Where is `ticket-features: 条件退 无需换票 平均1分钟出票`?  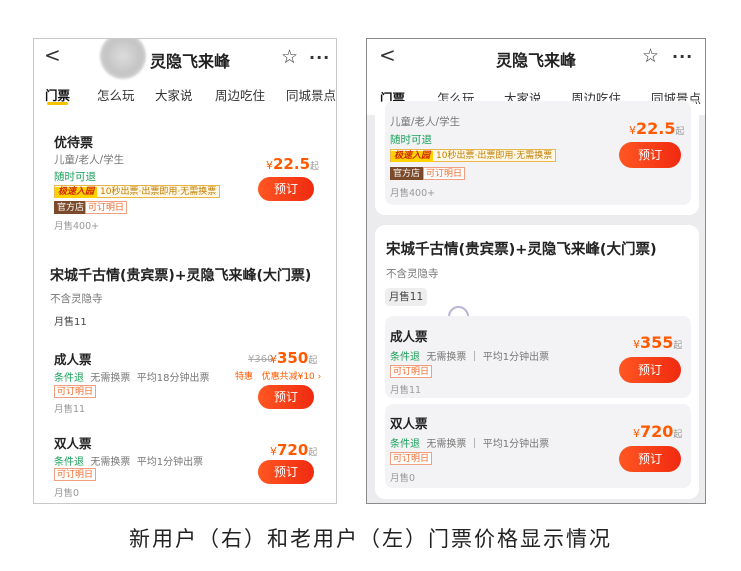
ticket-features: 条件退 无需换票 平均1分钟出票 is located at coordinates (128, 460).